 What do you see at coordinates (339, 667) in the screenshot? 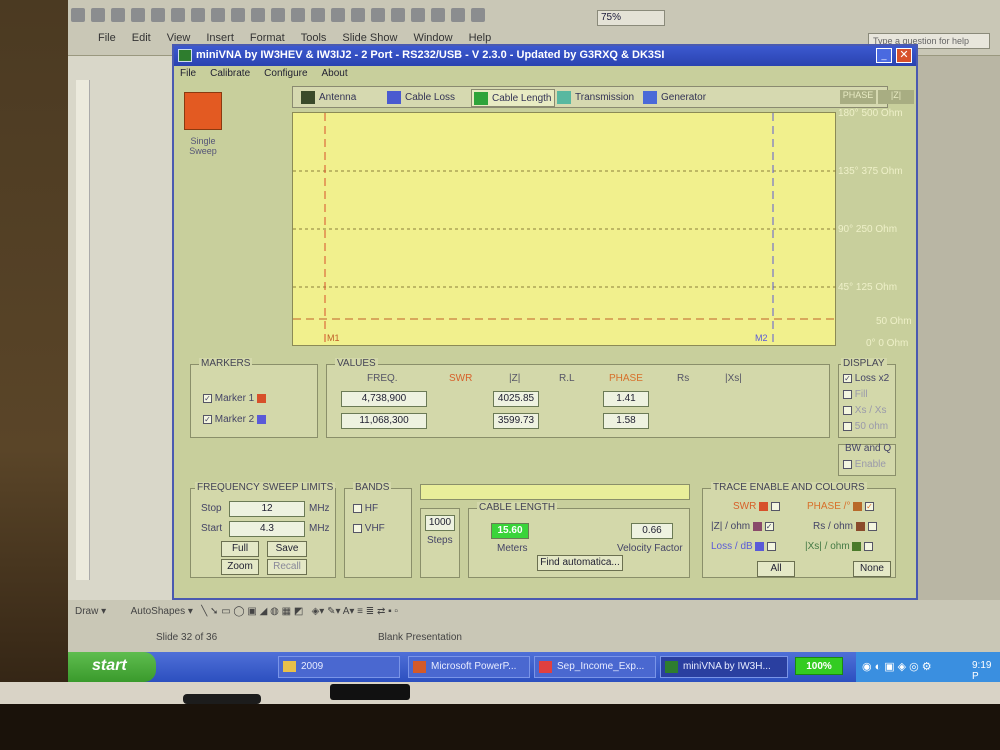
I see `taskbar-item-folder: 2009` at bounding box center [339, 667].